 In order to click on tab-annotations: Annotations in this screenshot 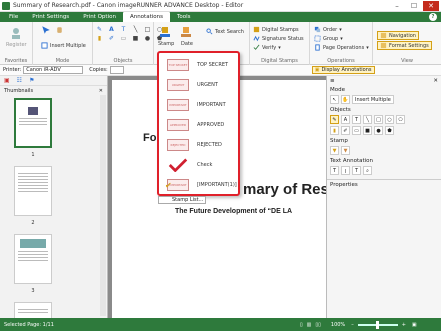, I will do `click(146, 17)`.